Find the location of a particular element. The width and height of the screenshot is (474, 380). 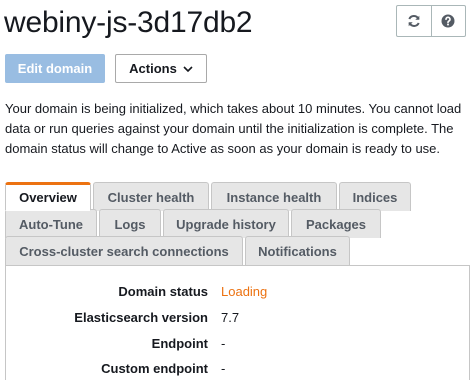

domain-status-value: Loading is located at coordinates (244, 291).